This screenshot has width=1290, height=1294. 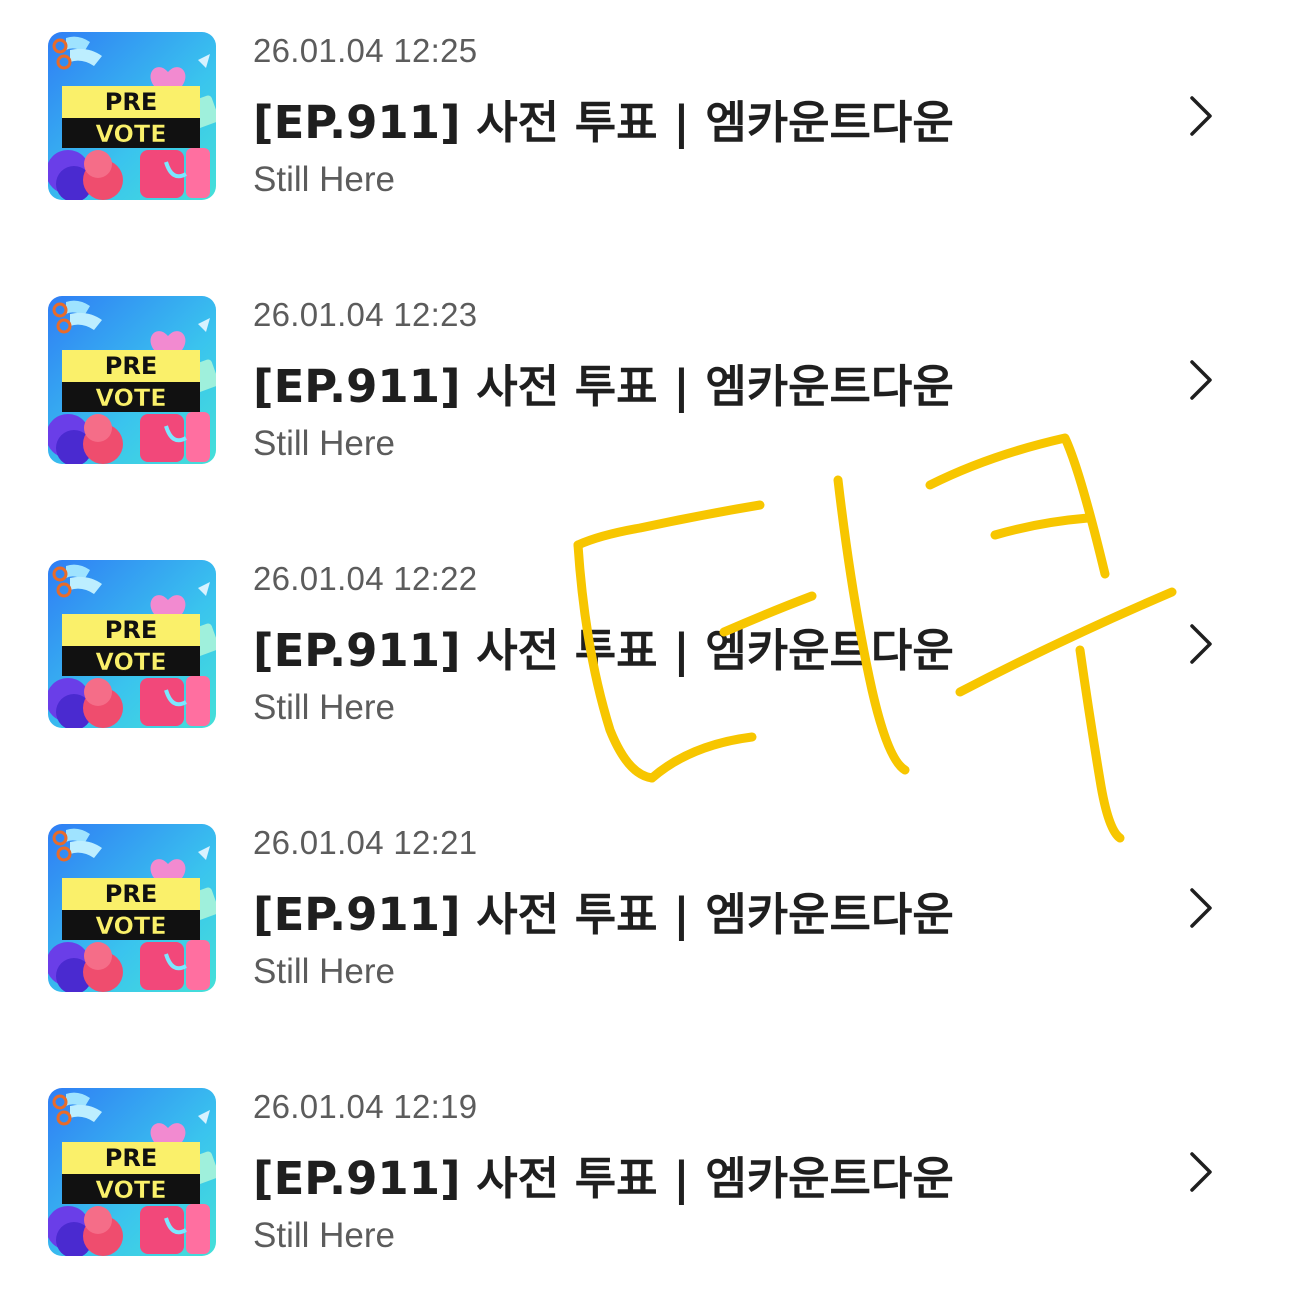 What do you see at coordinates (365, 50) in the screenshot?
I see `item-timestamp: 26.01.04 12:25` at bounding box center [365, 50].